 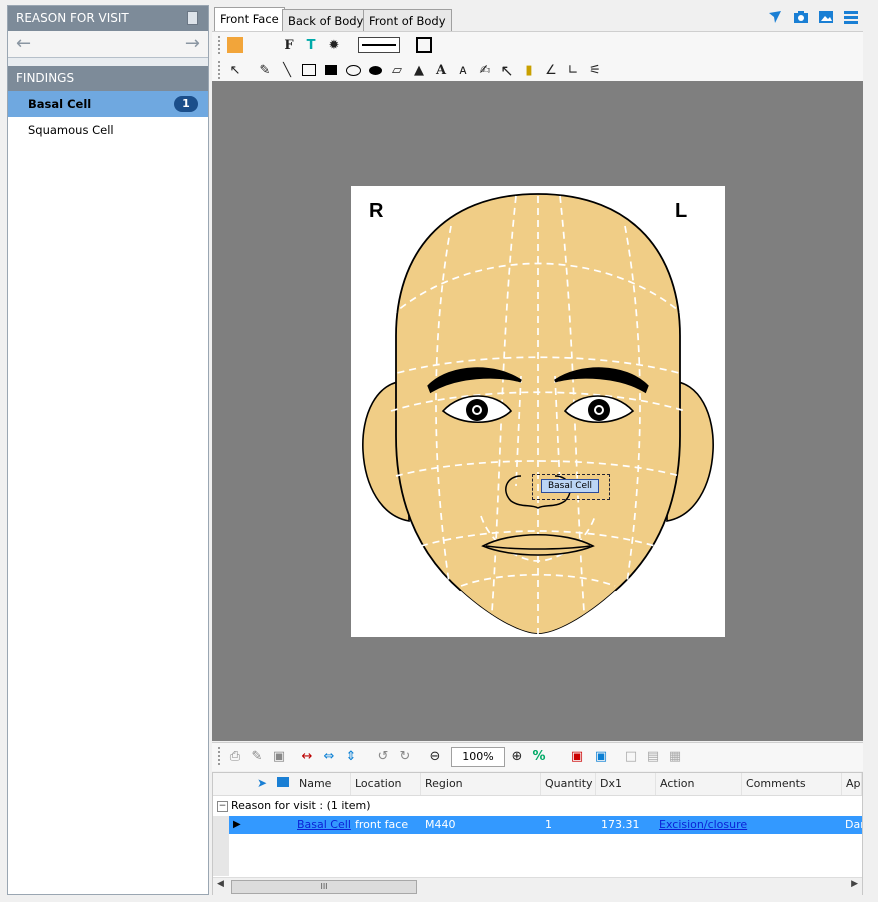 I want to click on col-header-action: Action, so click(x=699, y=784).